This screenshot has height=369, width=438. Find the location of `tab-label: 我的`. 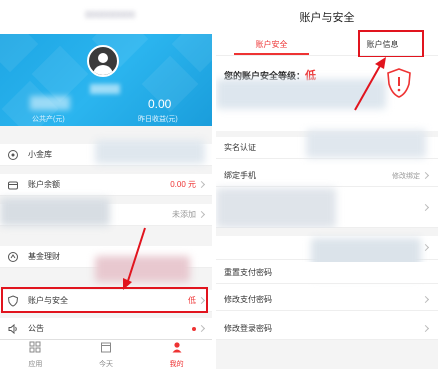

tab-label: 我的 is located at coordinates (176, 364).